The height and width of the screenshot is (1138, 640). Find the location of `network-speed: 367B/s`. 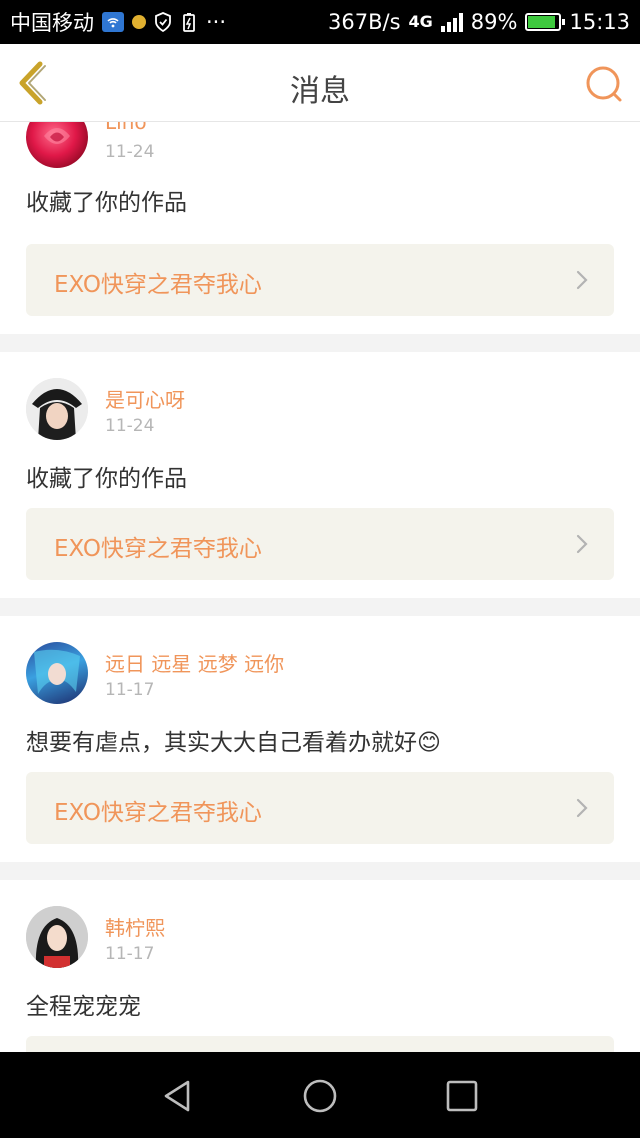

network-speed: 367B/s is located at coordinates (364, 22).